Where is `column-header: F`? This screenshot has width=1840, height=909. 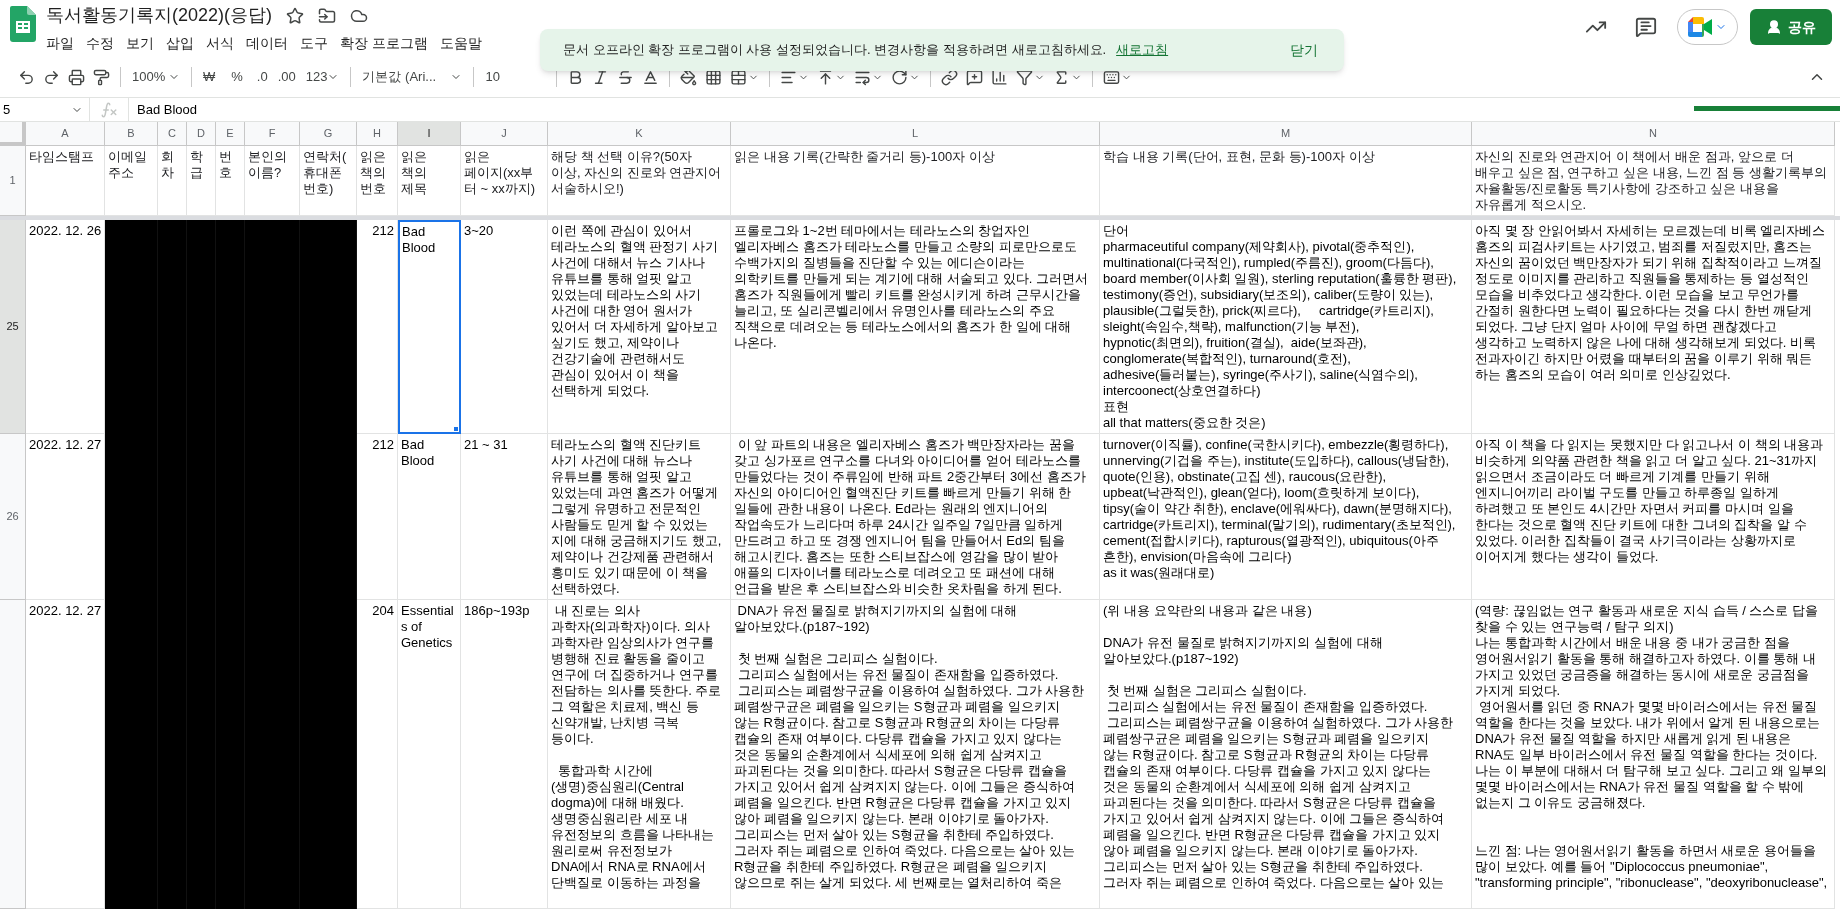 column-header: F is located at coordinates (272, 134).